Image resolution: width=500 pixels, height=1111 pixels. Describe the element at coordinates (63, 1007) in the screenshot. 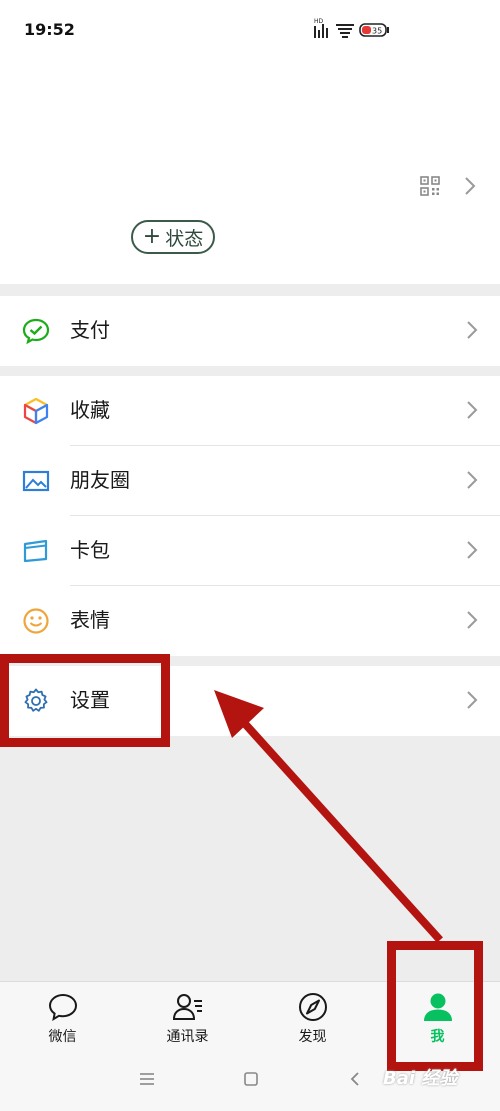

I see `chat-bubble-icon` at that location.